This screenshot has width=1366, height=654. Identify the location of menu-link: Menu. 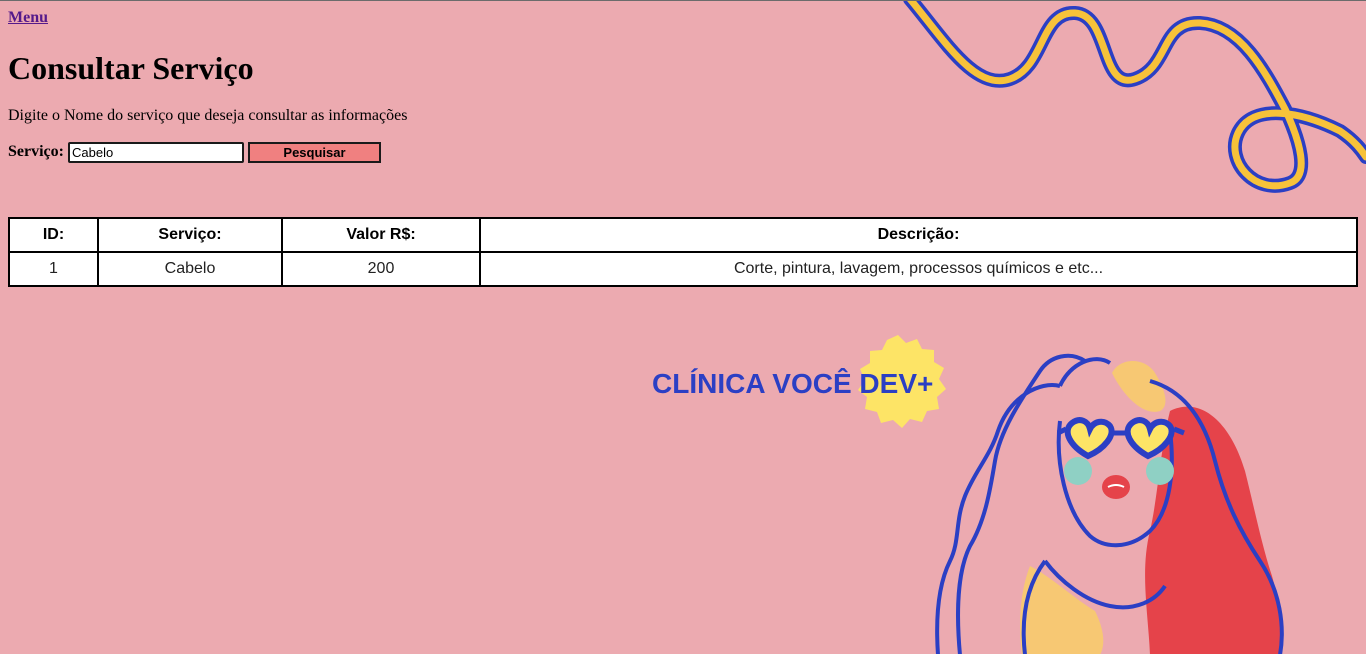
(28, 18).